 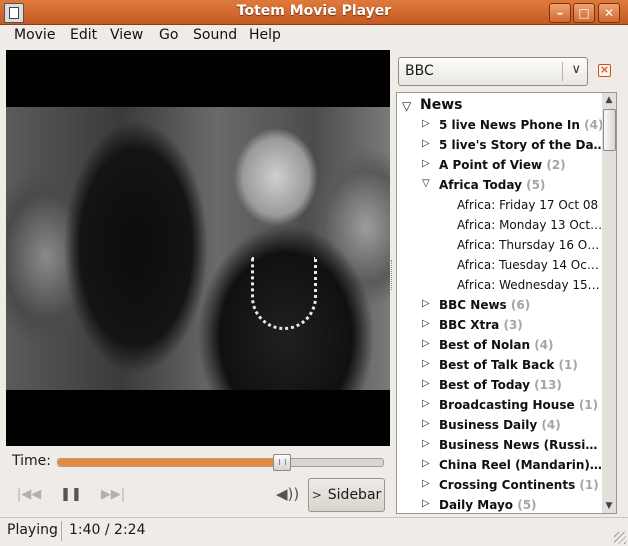 I want to click on tree-item-label: Crossing Continents, so click(x=507, y=485).